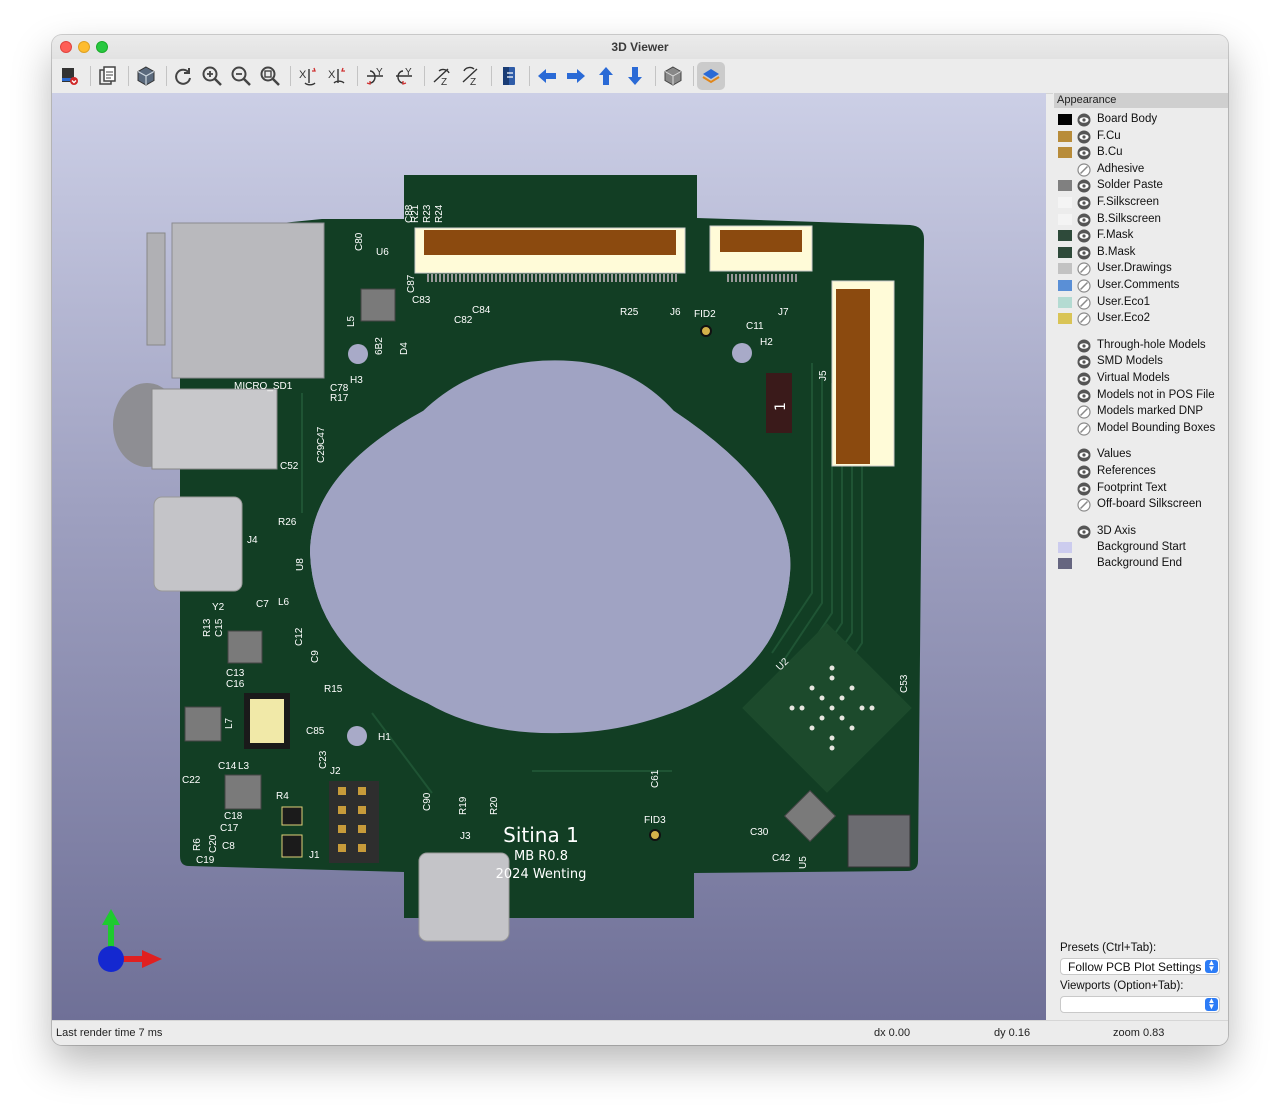 The image size is (1280, 1114). What do you see at coordinates (212, 76) in the screenshot?
I see `zoom-in-button` at bounding box center [212, 76].